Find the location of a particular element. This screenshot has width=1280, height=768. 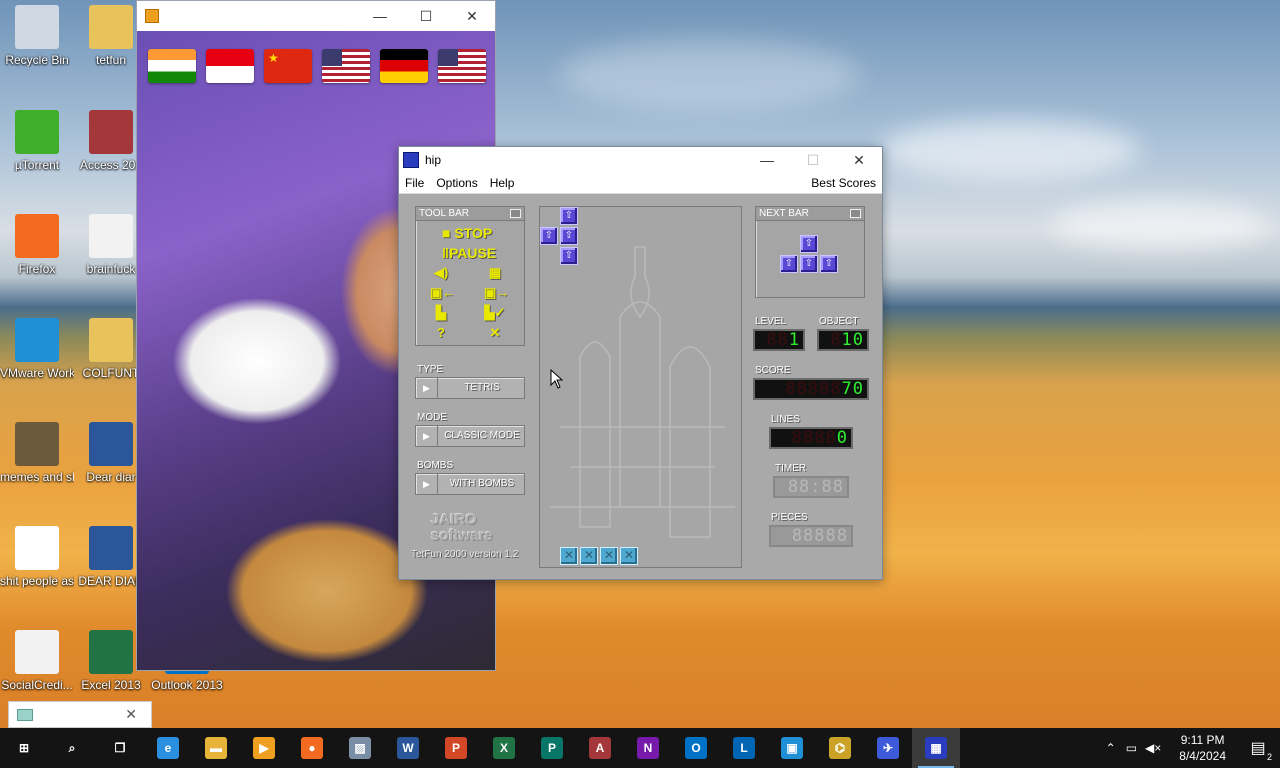

media-player-icon: ▶ is located at coordinates (264, 748).